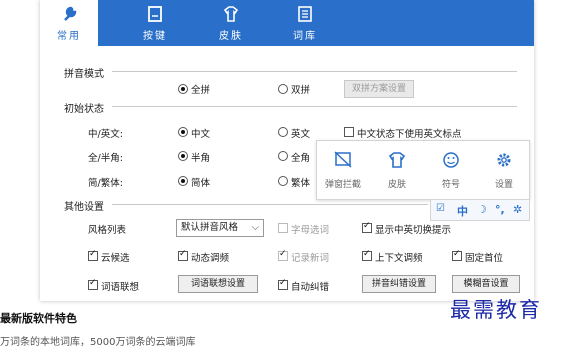 The width and height of the screenshot is (574, 348). What do you see at coordinates (93, 284) in the screenshot?
I see `checkbox-word-assoc` at bounding box center [93, 284].